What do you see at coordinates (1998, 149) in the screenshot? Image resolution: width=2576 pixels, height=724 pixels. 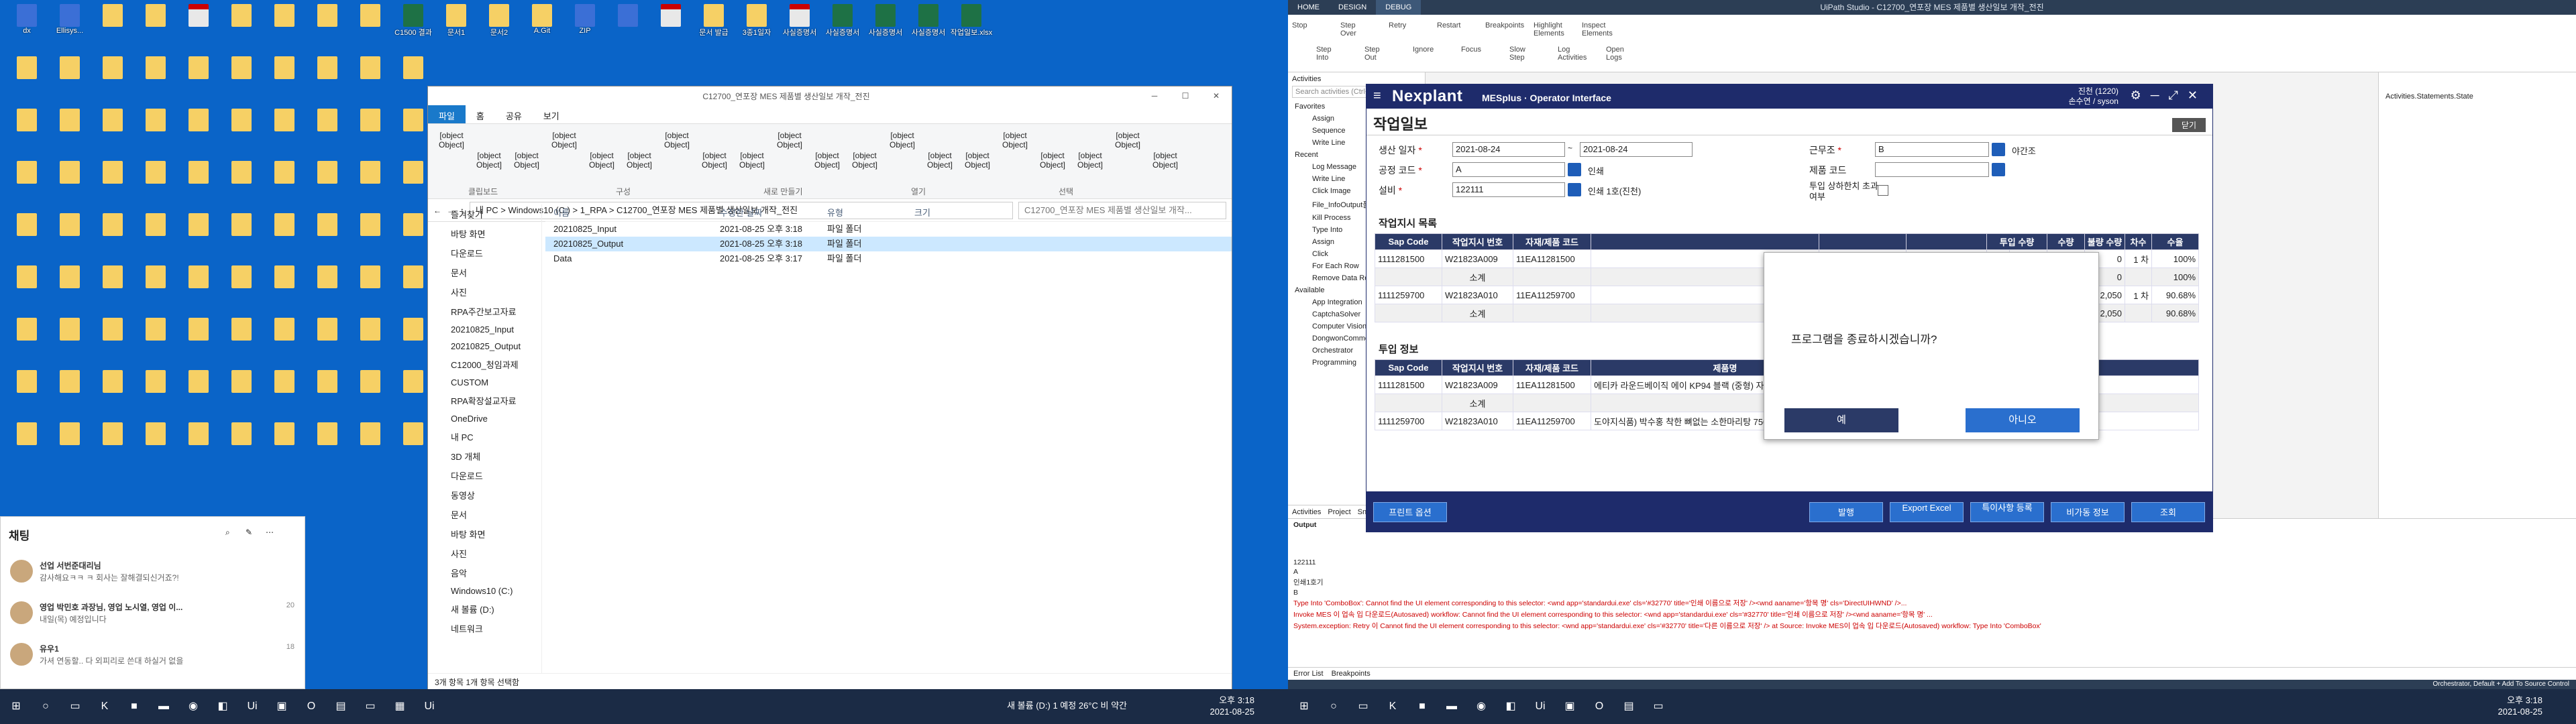 I see `shift-lookup-button` at bounding box center [1998, 149].